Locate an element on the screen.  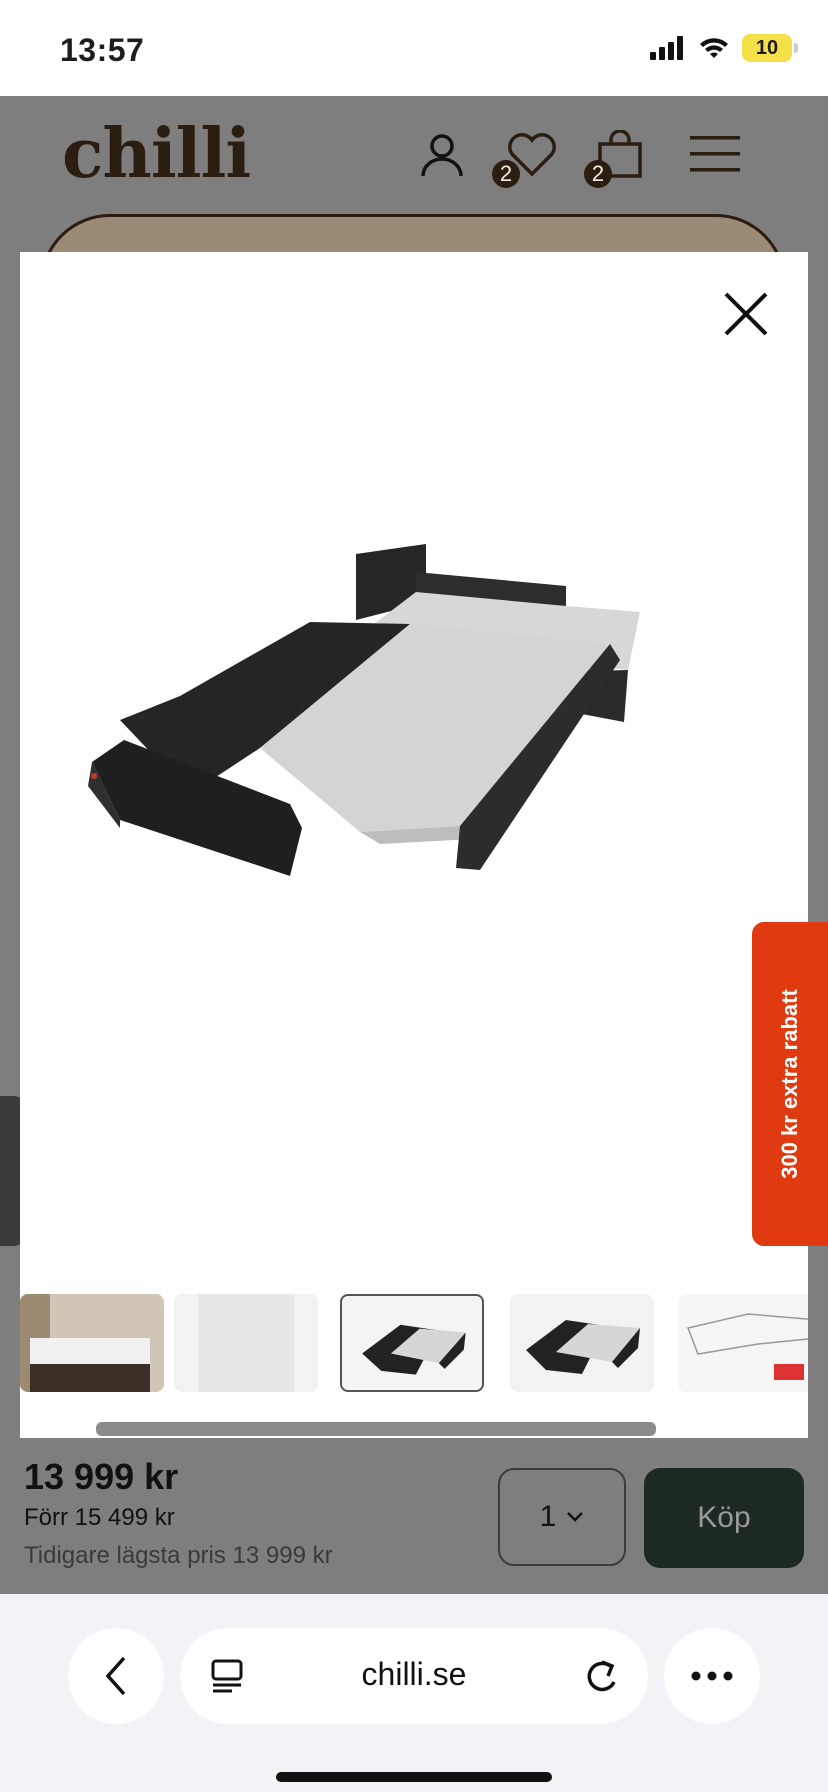
cellular-signal-icon is located at coordinates (666, 48).